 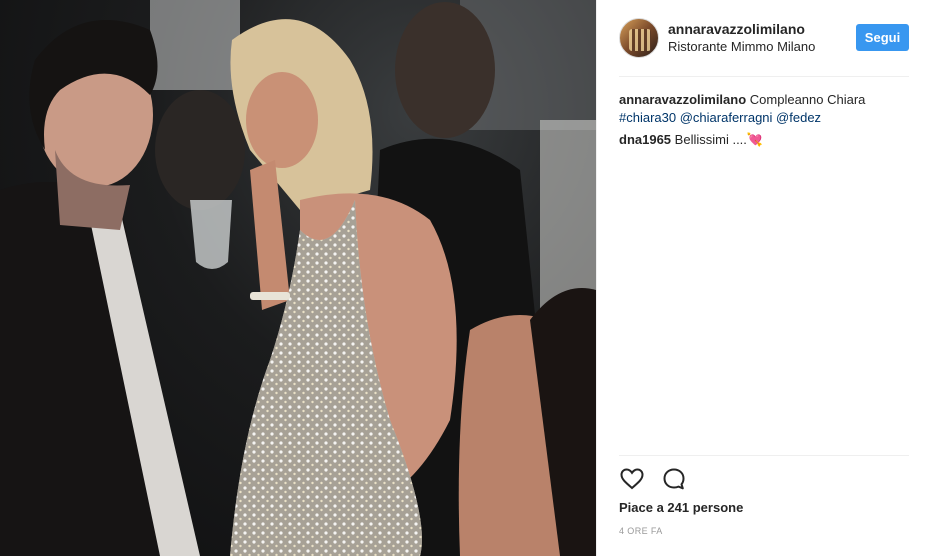 I want to click on follow-button: Segui, so click(x=882, y=37).